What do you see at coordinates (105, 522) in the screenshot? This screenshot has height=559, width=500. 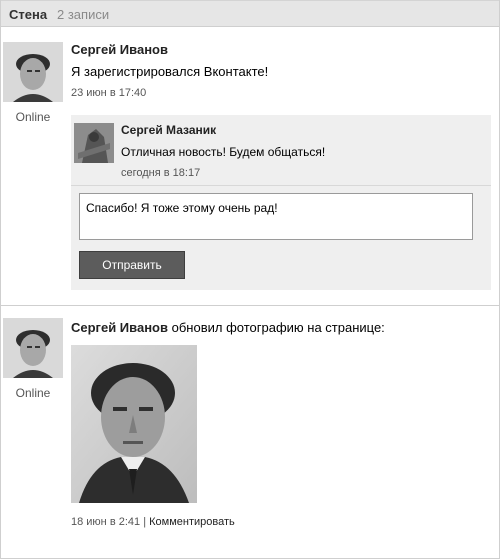 I see `post-date: 18 июн в 2:41` at bounding box center [105, 522].